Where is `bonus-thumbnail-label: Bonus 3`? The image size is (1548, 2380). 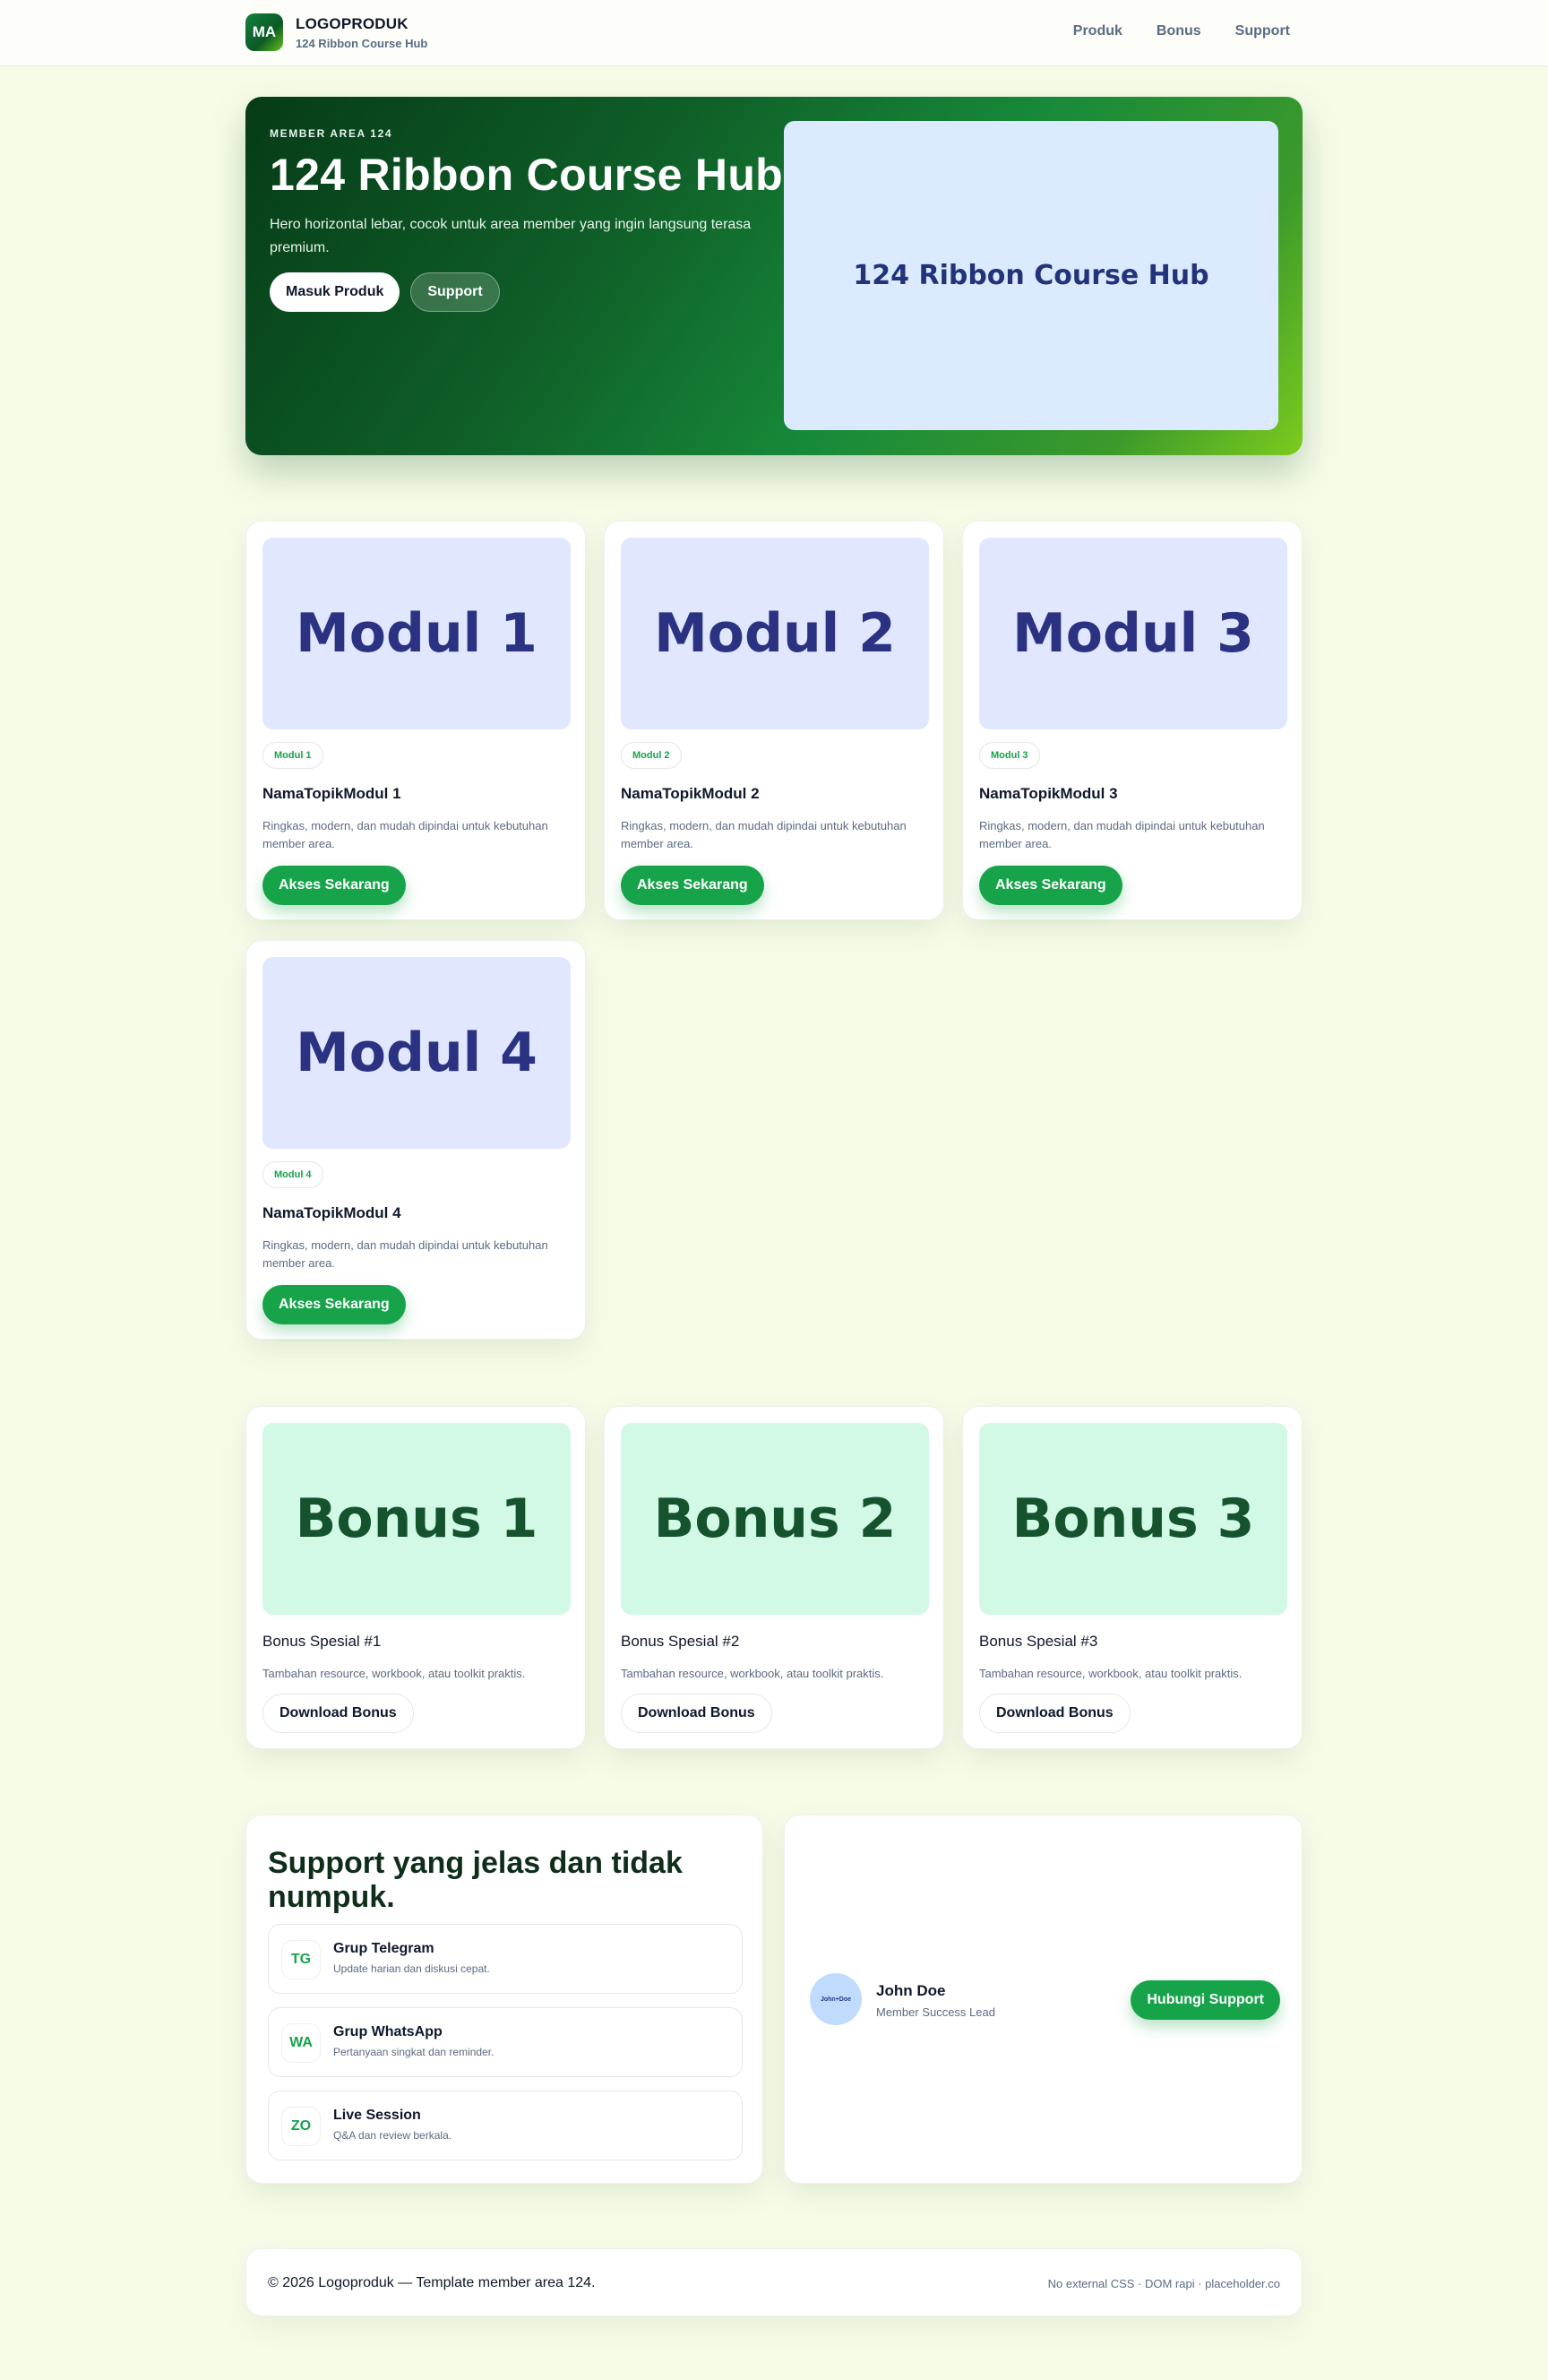
bonus-thumbnail-label: Bonus 3 is located at coordinates (1133, 1519).